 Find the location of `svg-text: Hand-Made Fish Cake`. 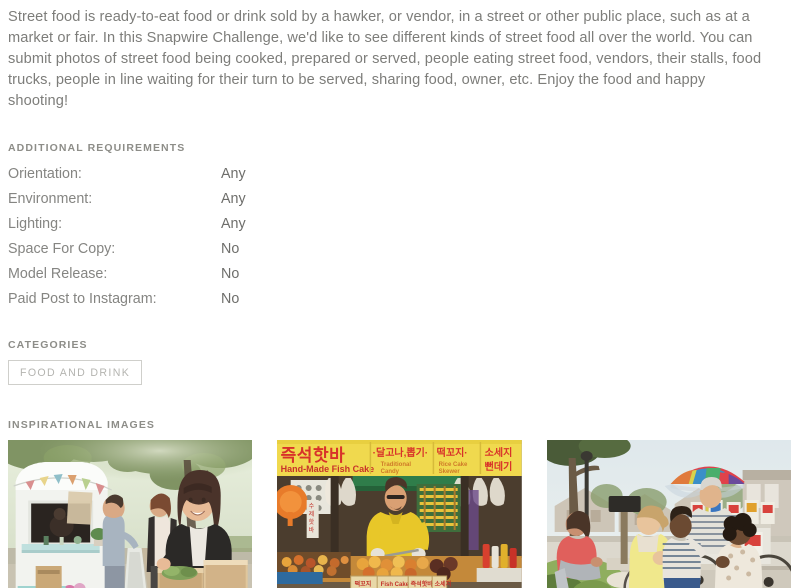

svg-text: Hand-Made Fish Cake is located at coordinates (328, 469).